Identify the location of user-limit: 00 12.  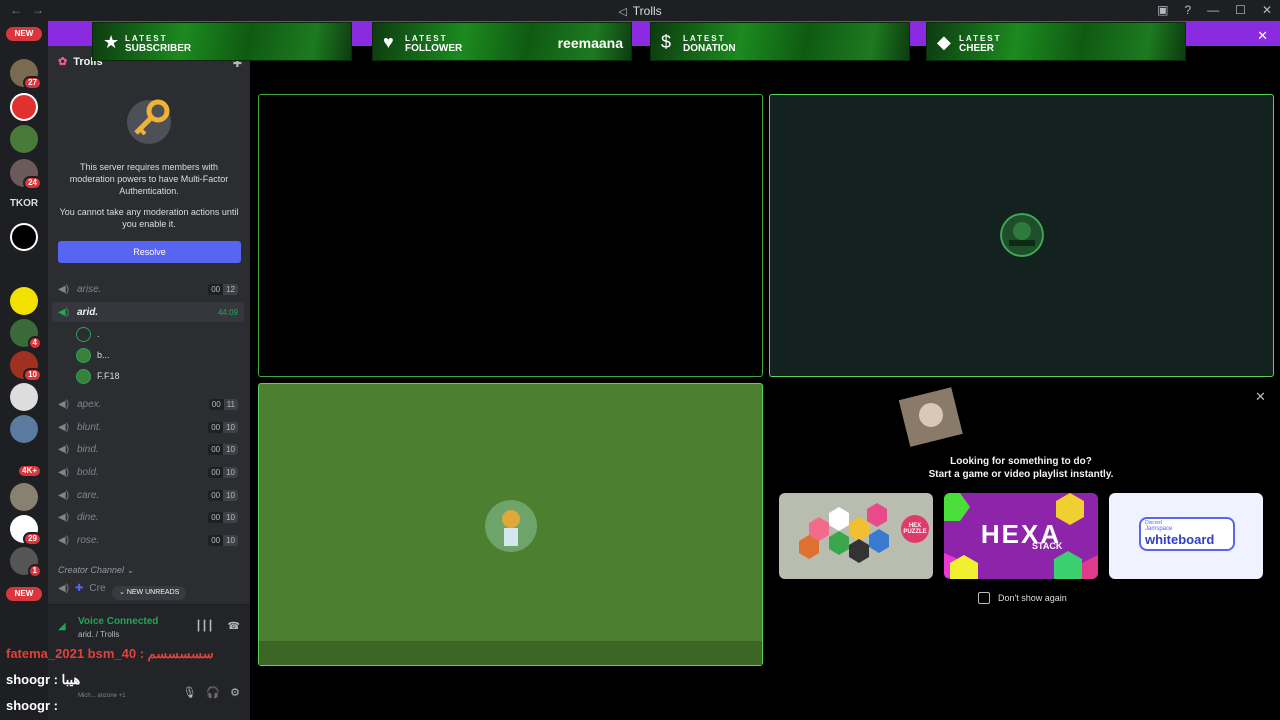
(223, 289).